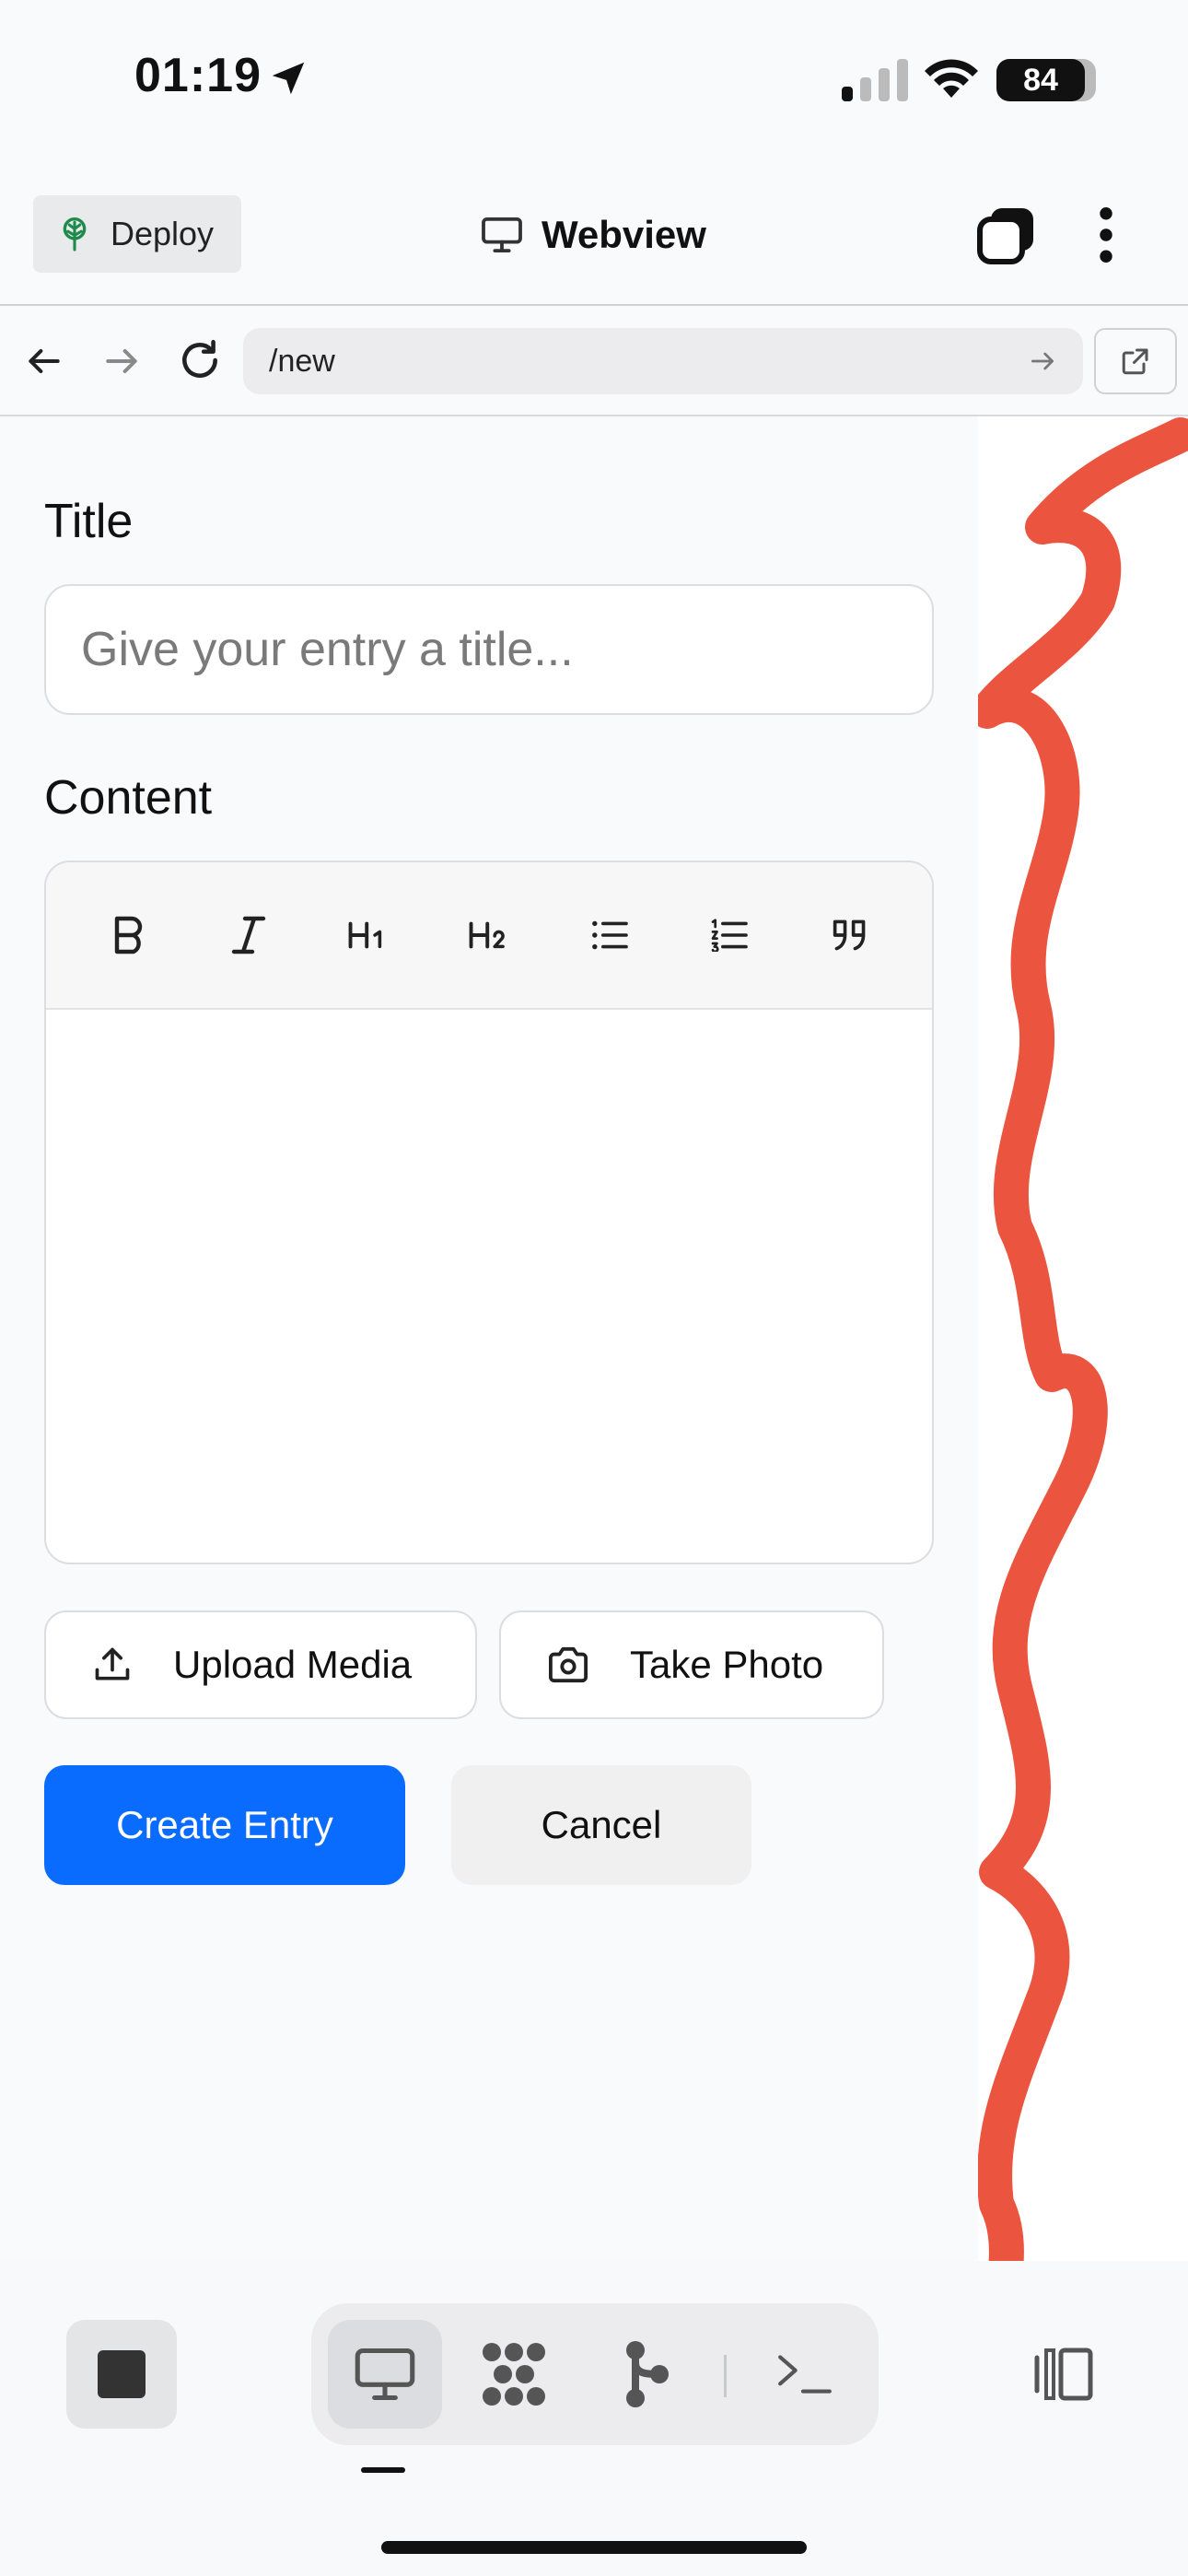 The height and width of the screenshot is (2576, 1188). Describe the element at coordinates (489, 649) in the screenshot. I see `title-input` at that location.